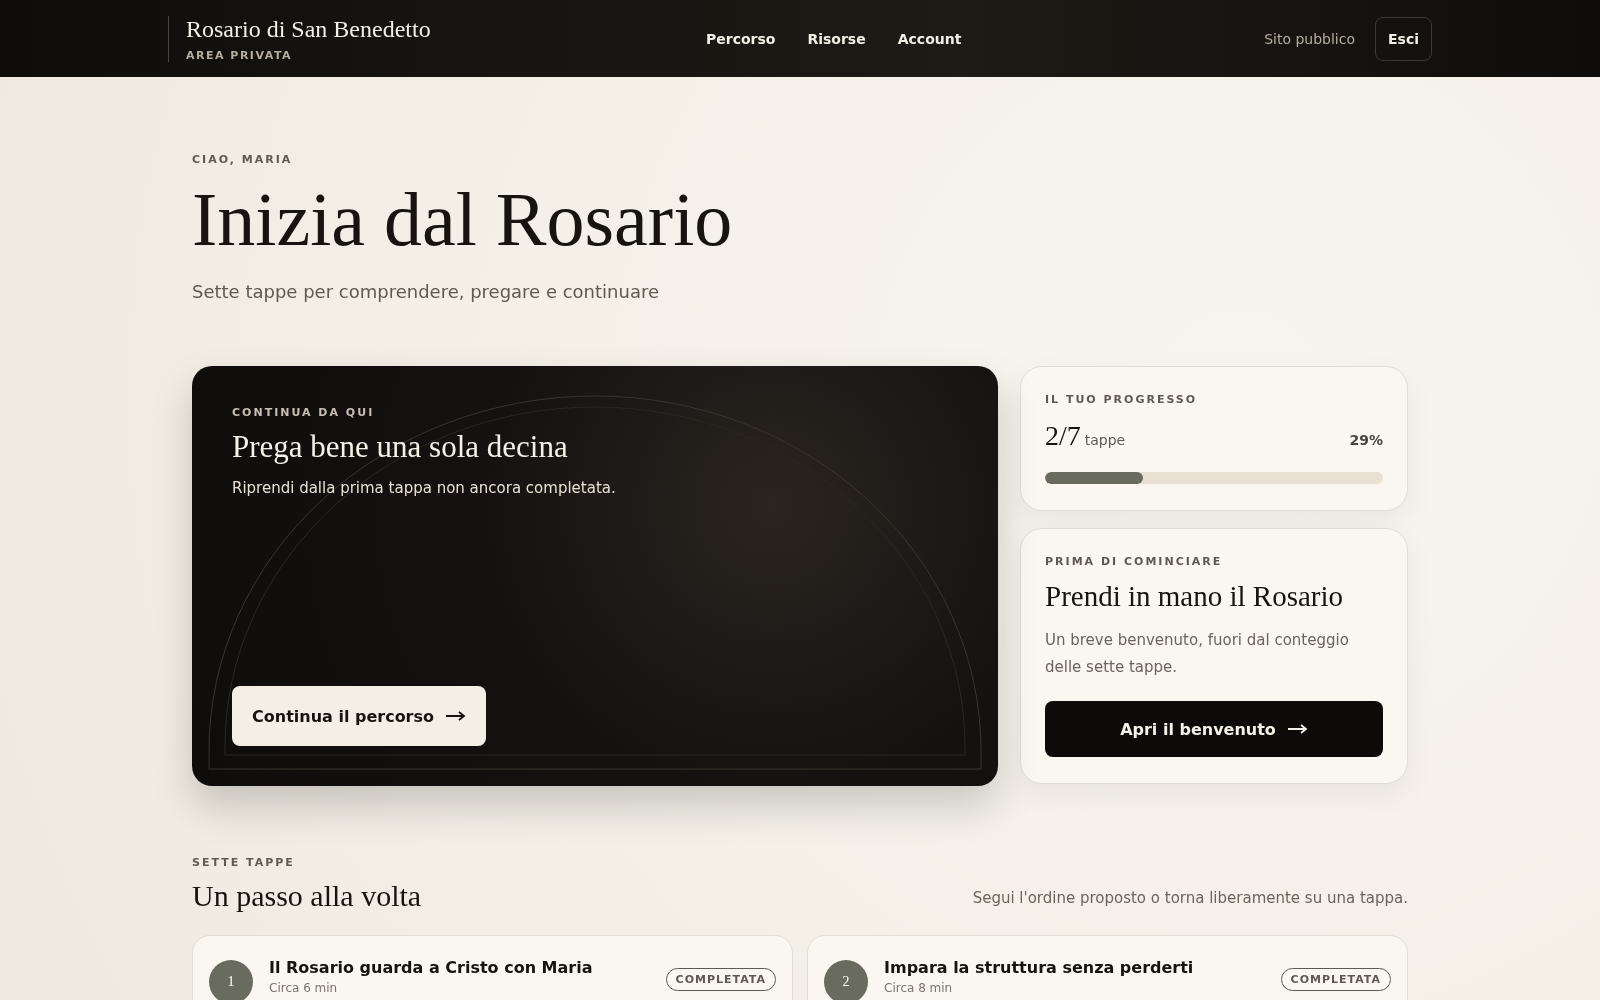 The image size is (1600, 1000). I want to click on card-title: Prega bene una sola decina, so click(400, 447).